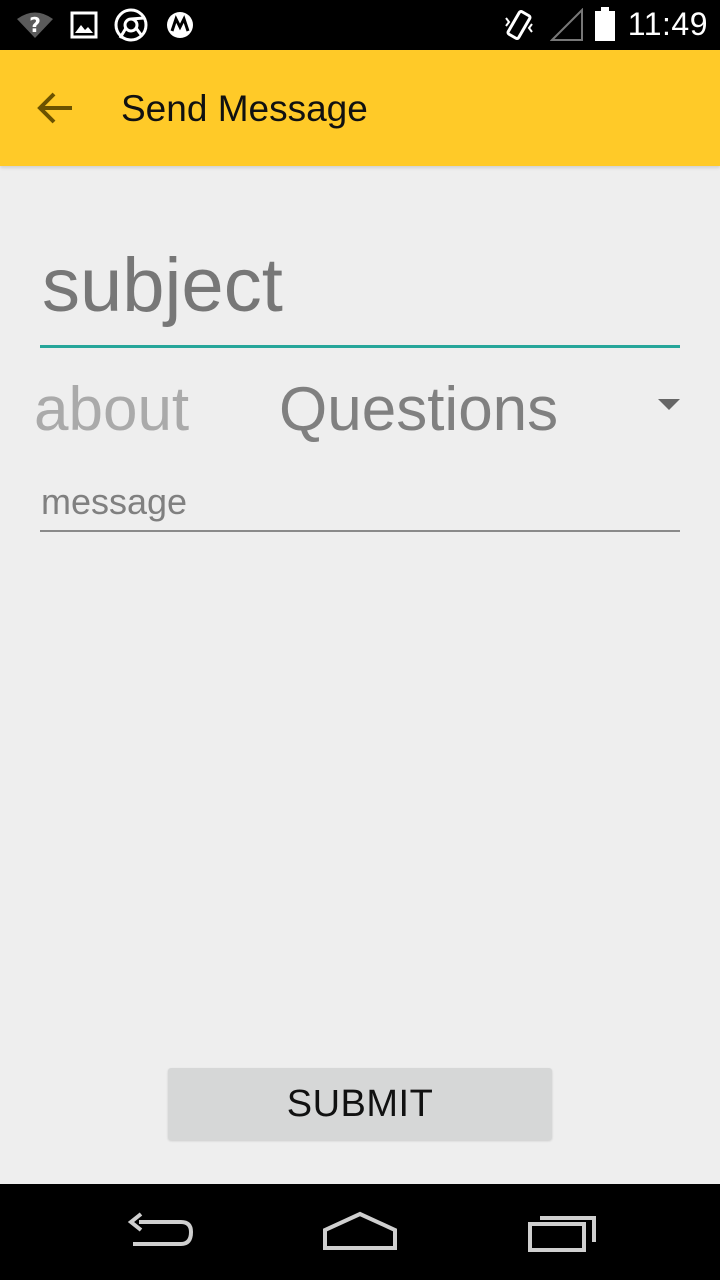  Describe the element at coordinates (519, 25) in the screenshot. I see `vibrate-icon` at that location.